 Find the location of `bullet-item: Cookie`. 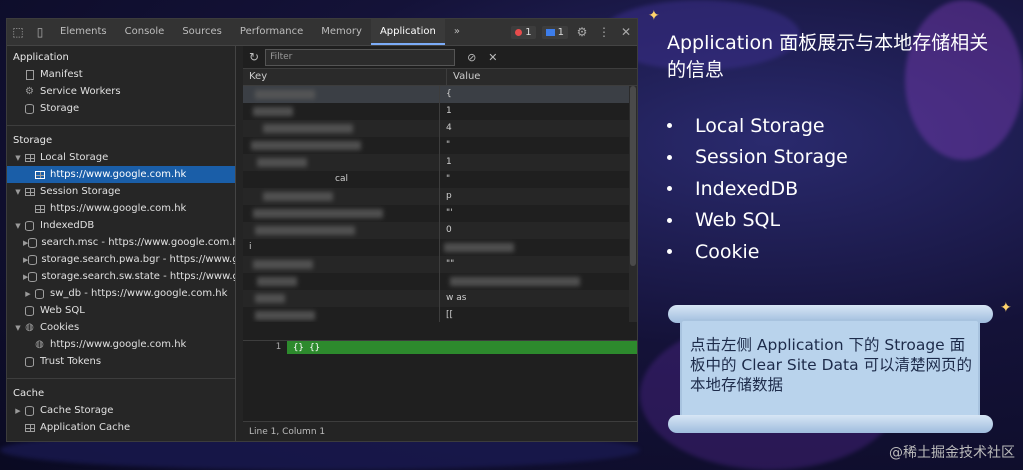

bullet-item: Cookie is located at coordinates (757, 252).